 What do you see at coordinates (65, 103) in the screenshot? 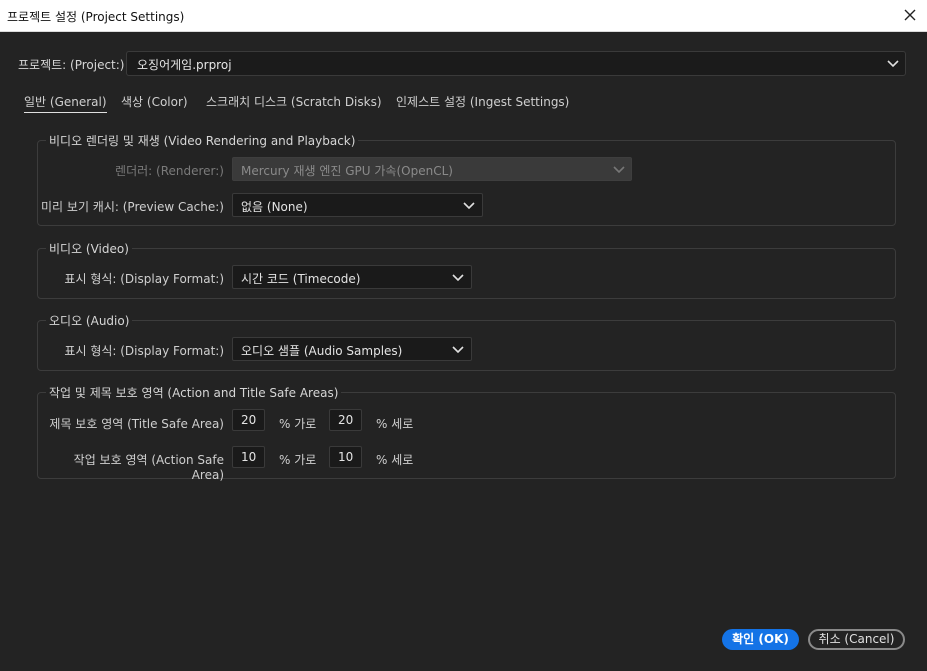
I see `tab-general: 일반 (General)` at bounding box center [65, 103].